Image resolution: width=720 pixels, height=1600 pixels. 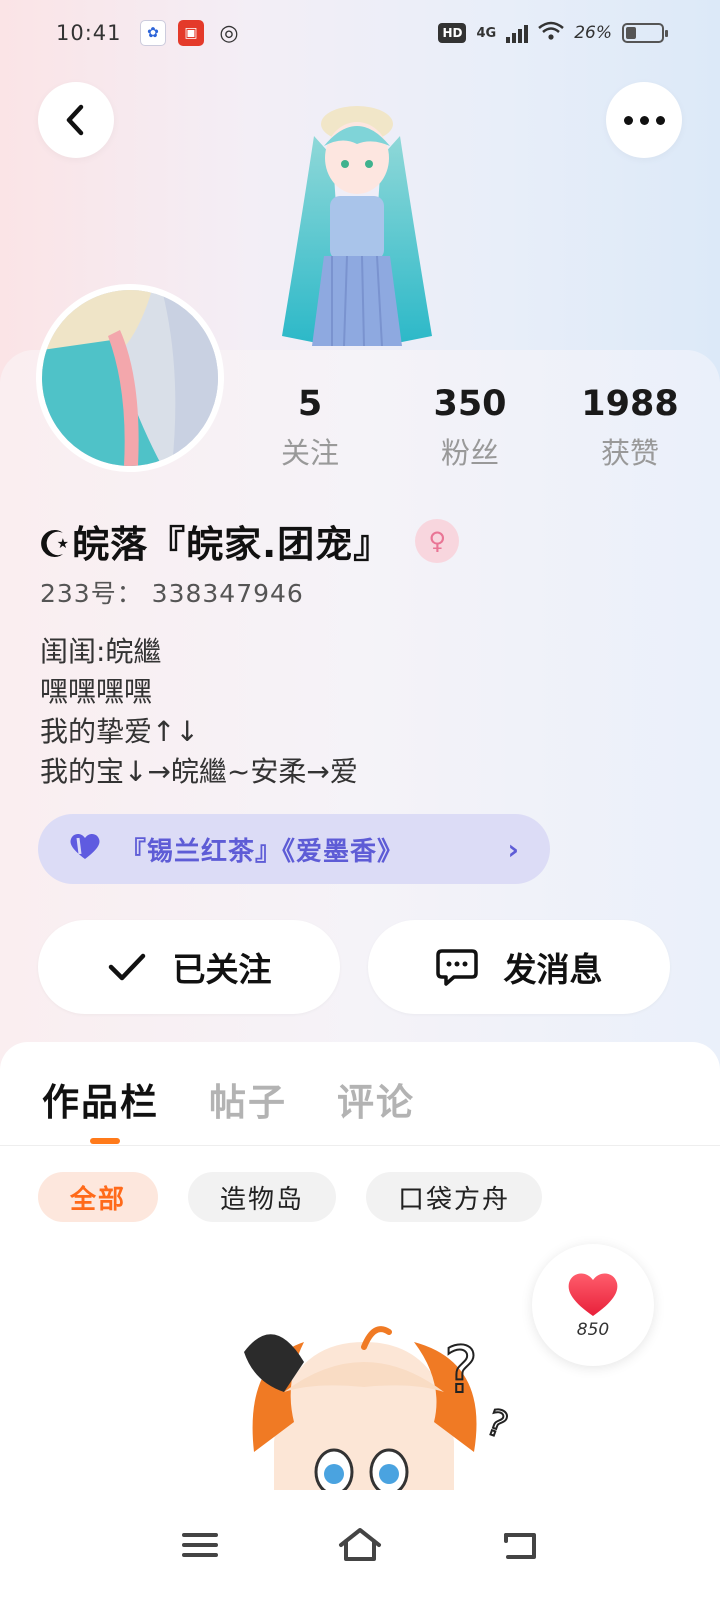 I want to click on system-nav-bar, so click(x=360, y=1545).